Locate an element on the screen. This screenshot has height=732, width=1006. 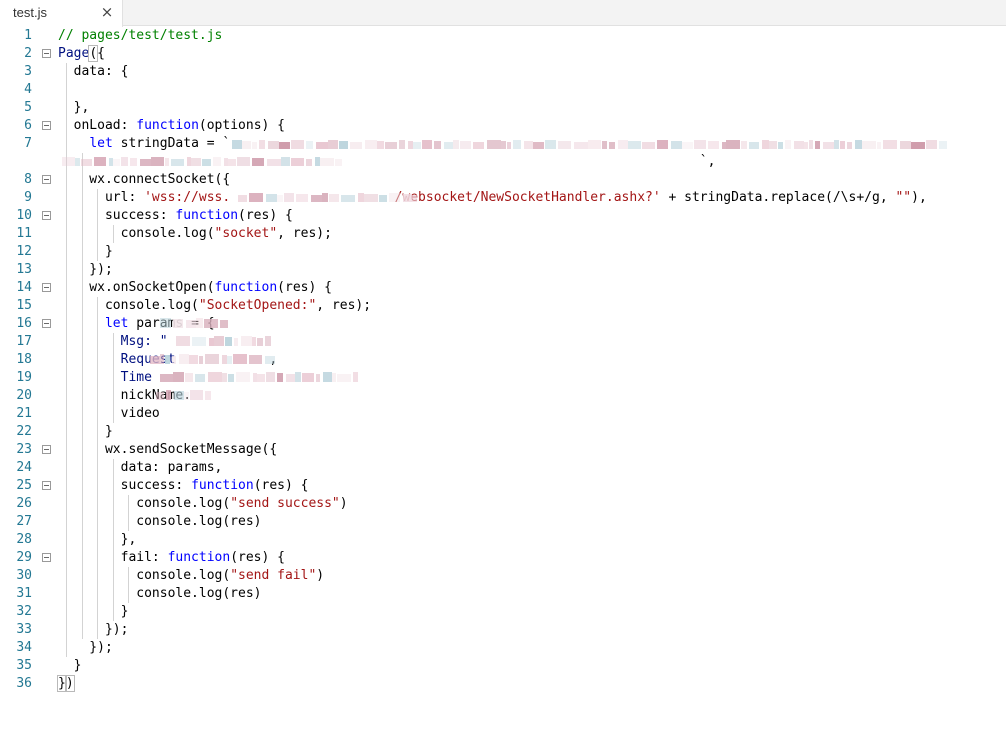
code-line: 33 }); is located at coordinates (503, 630).